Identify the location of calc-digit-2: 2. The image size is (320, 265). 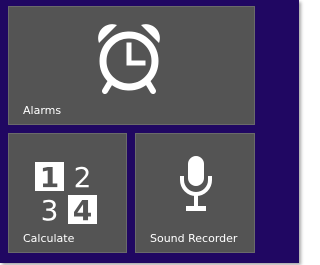
(83, 178).